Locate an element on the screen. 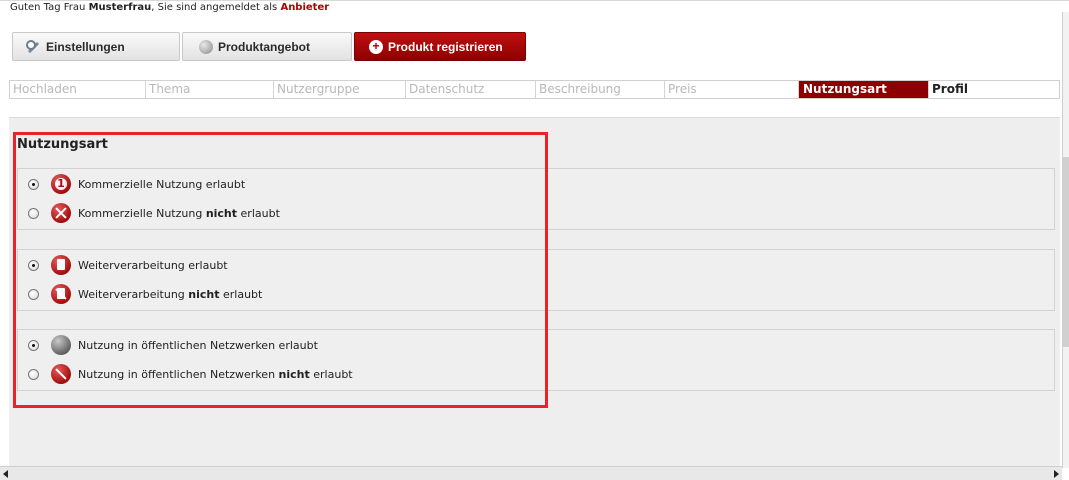  step-nutzungsart: Nutzungsart is located at coordinates (864, 89).